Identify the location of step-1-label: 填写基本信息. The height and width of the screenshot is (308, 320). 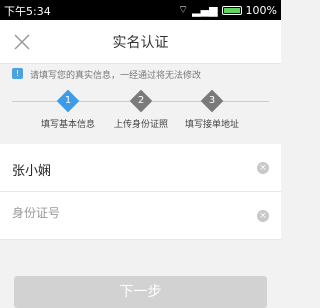
(67, 125).